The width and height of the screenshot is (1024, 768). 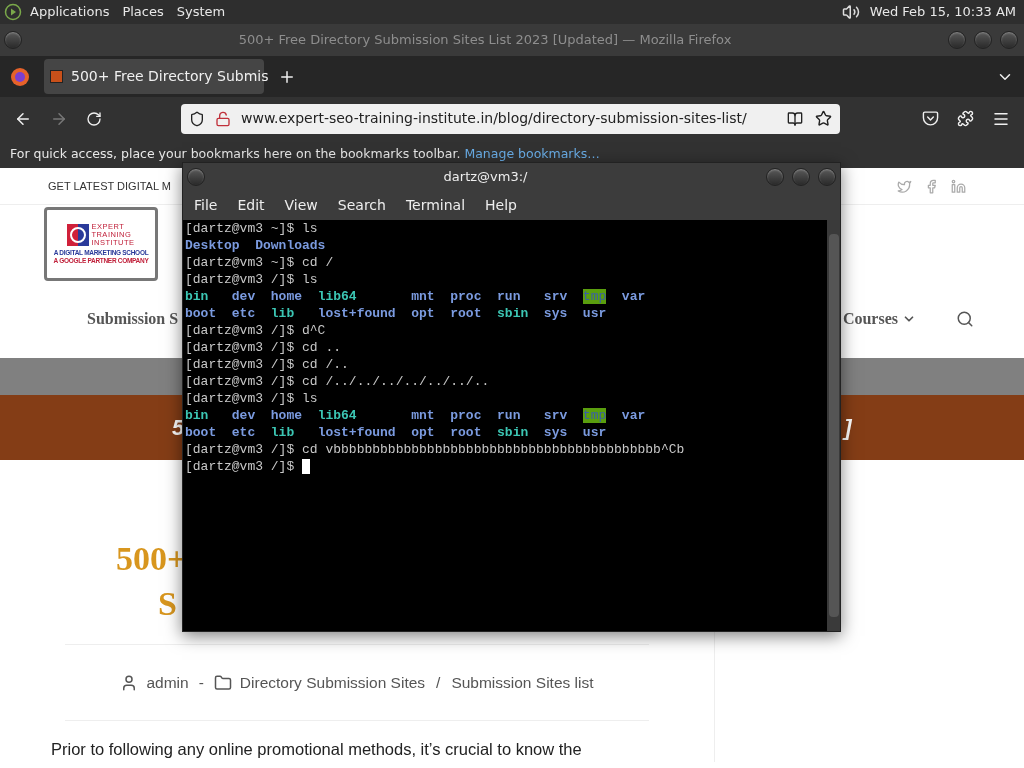 I want to click on terminal-menu: Search, so click(x=361, y=205).